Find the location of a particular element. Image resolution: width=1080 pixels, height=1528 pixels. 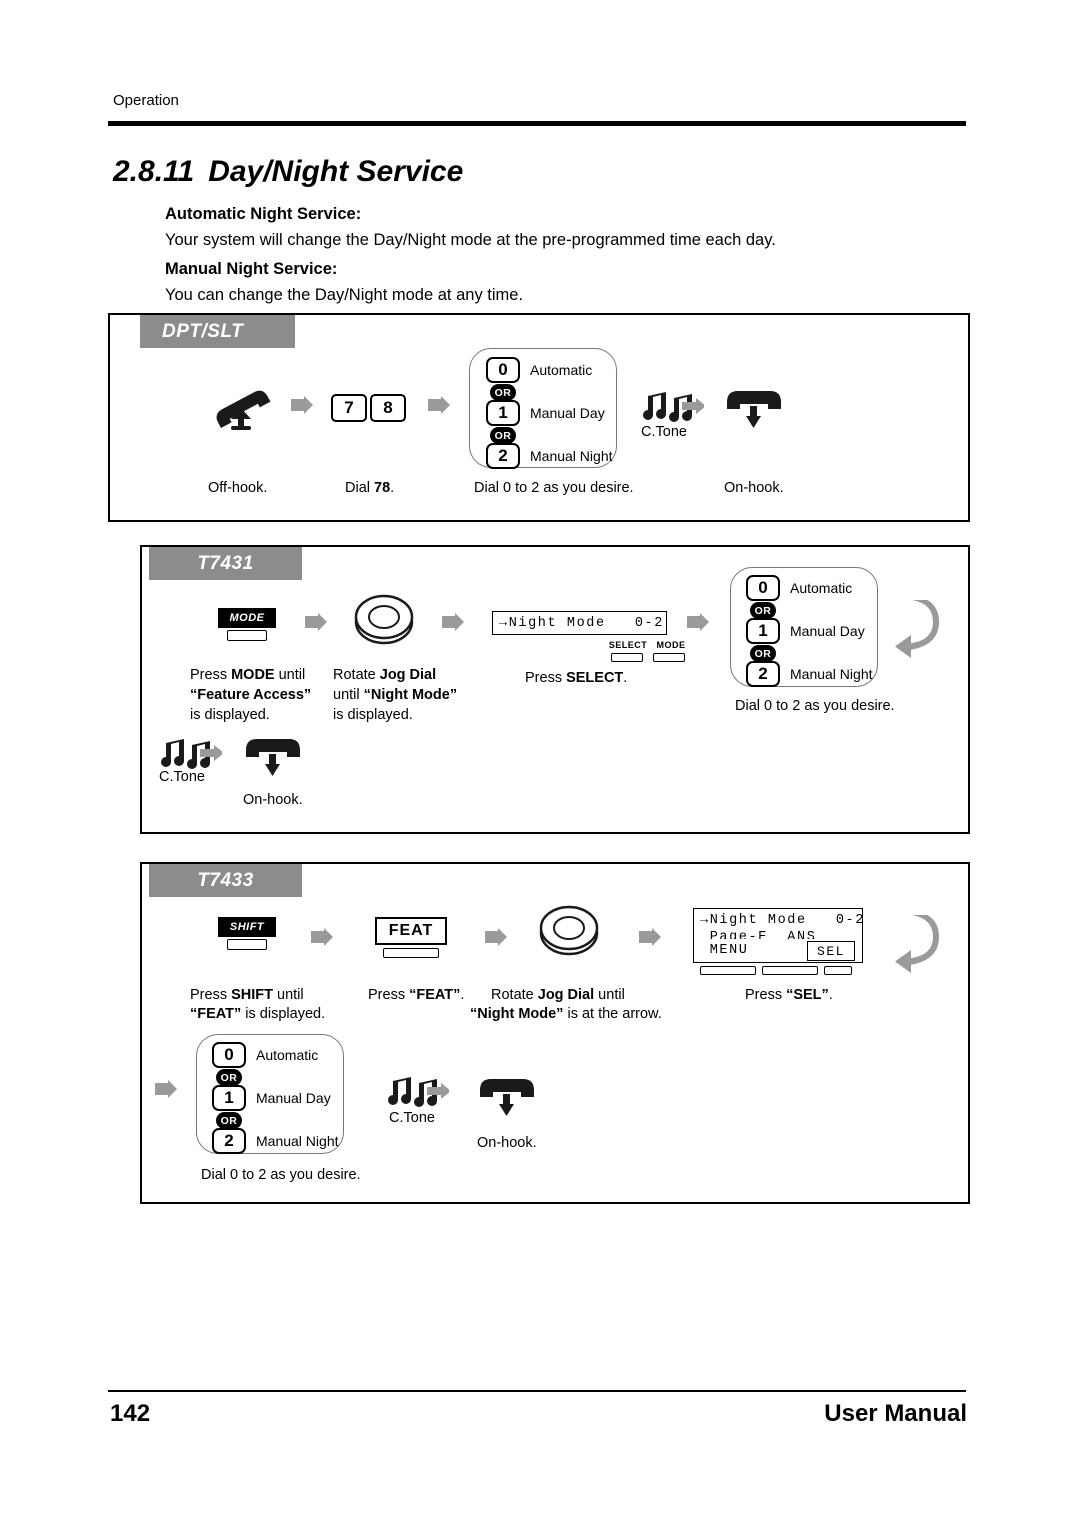

t7431-step-jog-line2: until “Night Mode” is located at coordinates (395, 695).